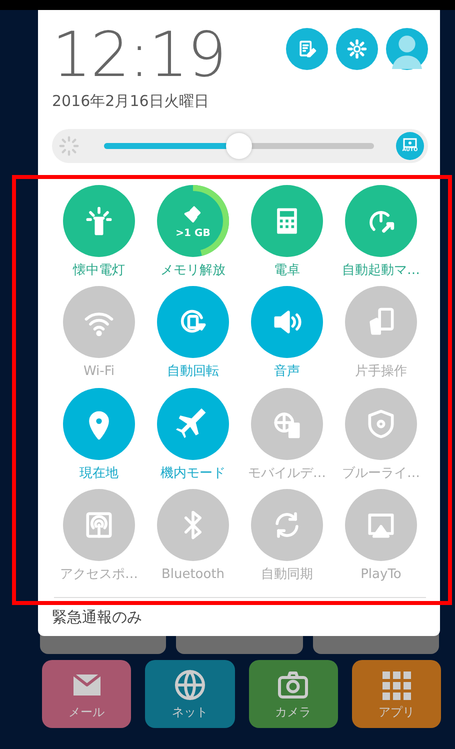 The width and height of the screenshot is (455, 749). What do you see at coordinates (189, 694) in the screenshot?
I see `app-shortcut: ネット` at bounding box center [189, 694].